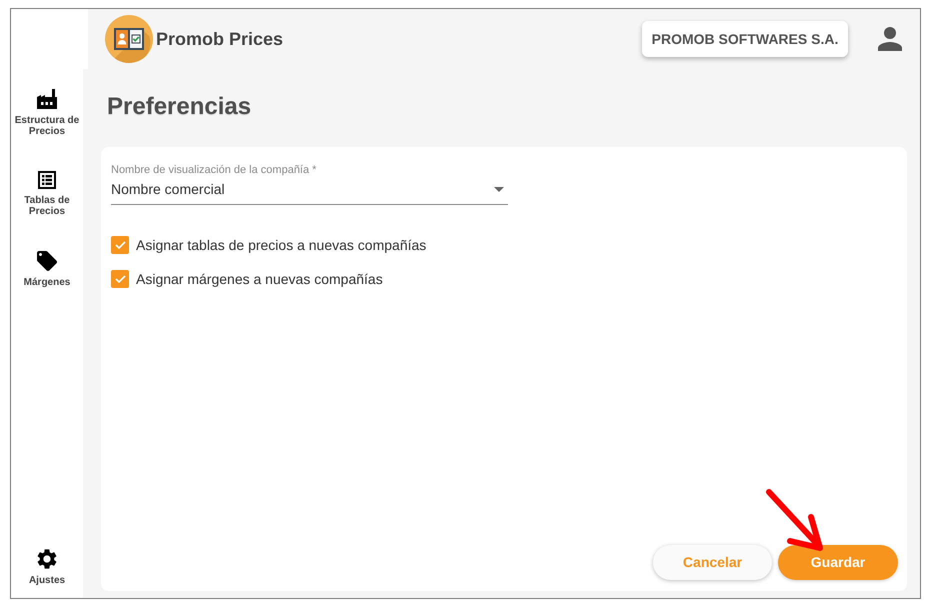 The width and height of the screenshot is (927, 612). Describe the element at coordinates (47, 559) in the screenshot. I see `settings-icon` at that location.